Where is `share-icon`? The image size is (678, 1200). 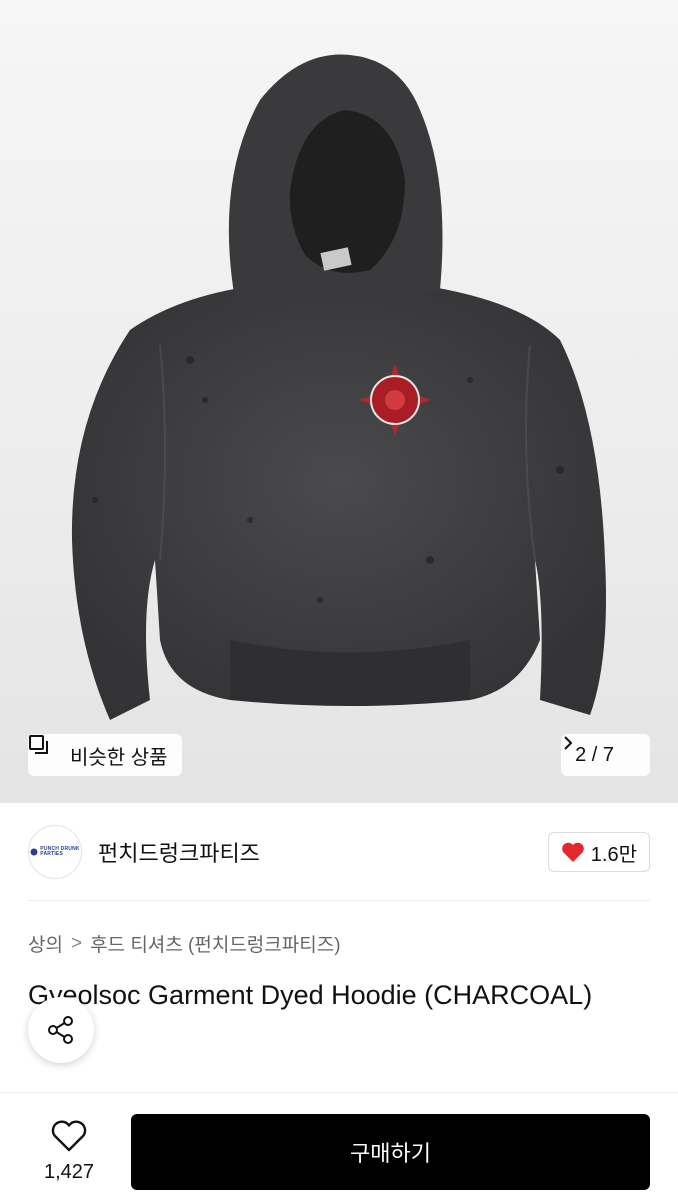 share-icon is located at coordinates (60, 1030).